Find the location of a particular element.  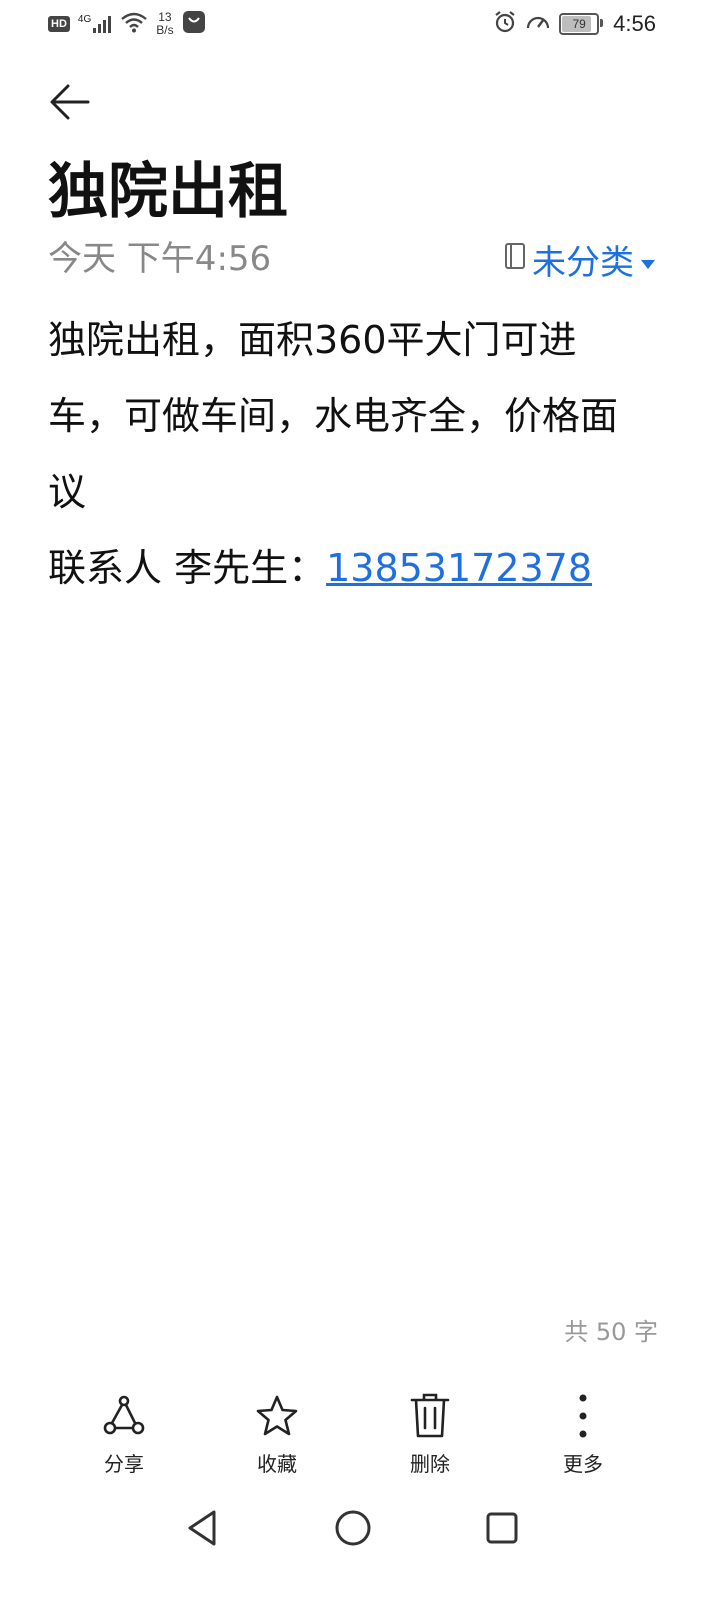

nav-recents-button is located at coordinates (502, 1528).